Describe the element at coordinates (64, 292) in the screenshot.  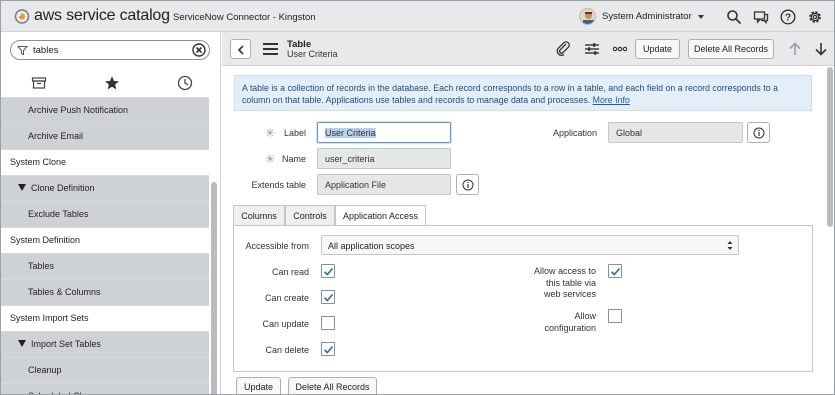
I see `nav-item-label: Tables & Columns` at that location.